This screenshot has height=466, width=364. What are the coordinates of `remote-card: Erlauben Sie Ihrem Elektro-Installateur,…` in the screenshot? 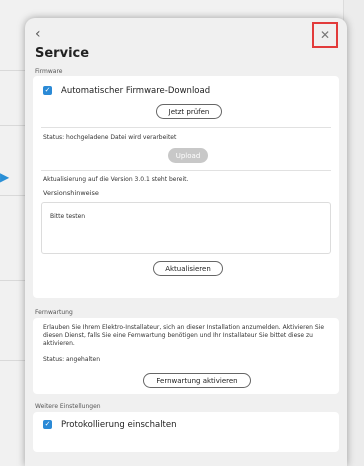 It's located at (186, 356).